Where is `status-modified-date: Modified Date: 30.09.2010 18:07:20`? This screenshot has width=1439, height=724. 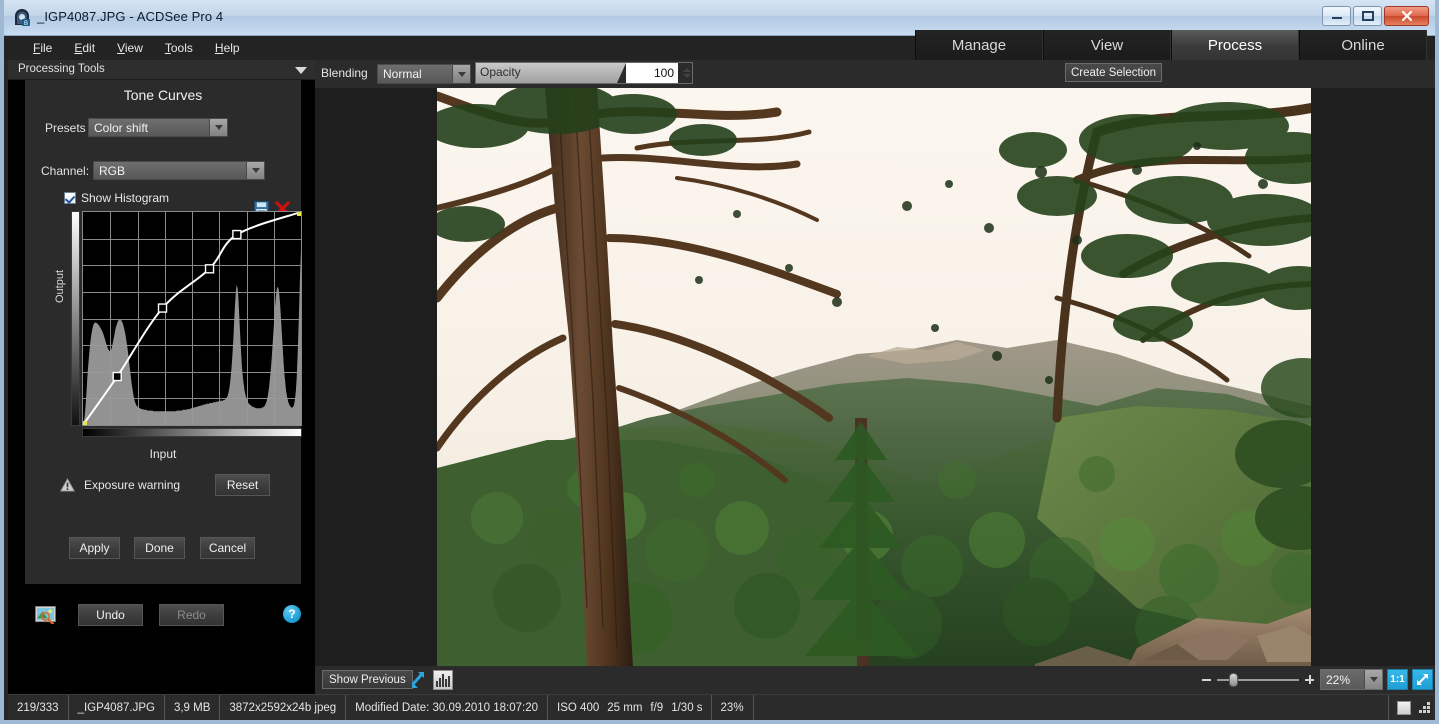 status-modified-date: Modified Date: 30.09.2010 18:07:20 is located at coordinates (447, 707).